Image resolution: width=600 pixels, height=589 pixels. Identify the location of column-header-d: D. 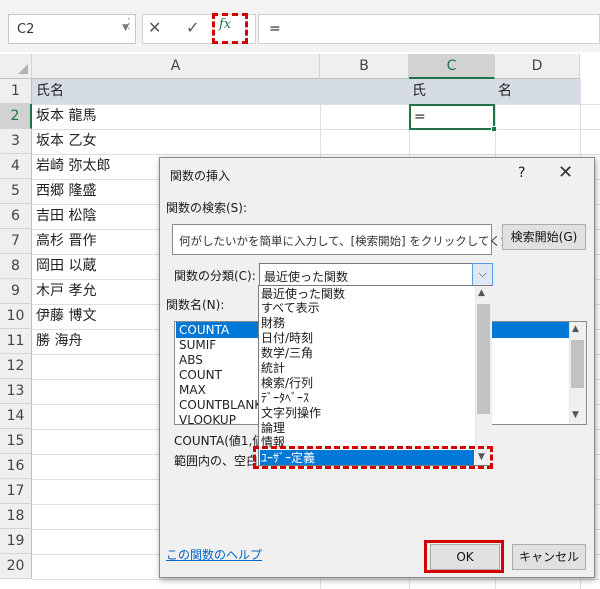
(537, 66).